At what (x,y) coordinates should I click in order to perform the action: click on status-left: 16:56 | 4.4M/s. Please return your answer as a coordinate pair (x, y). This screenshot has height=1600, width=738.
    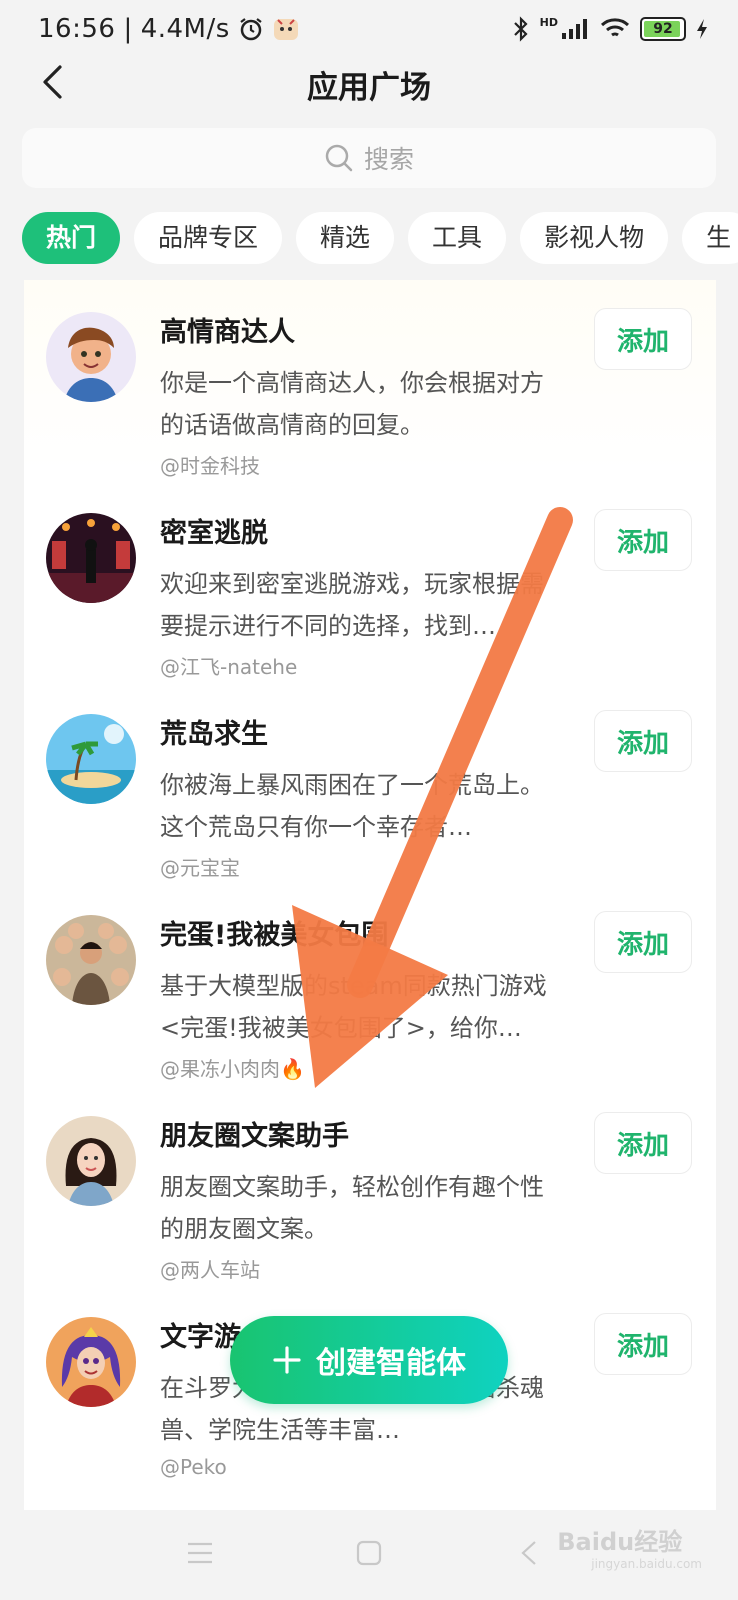
    Looking at the image, I should click on (169, 29).